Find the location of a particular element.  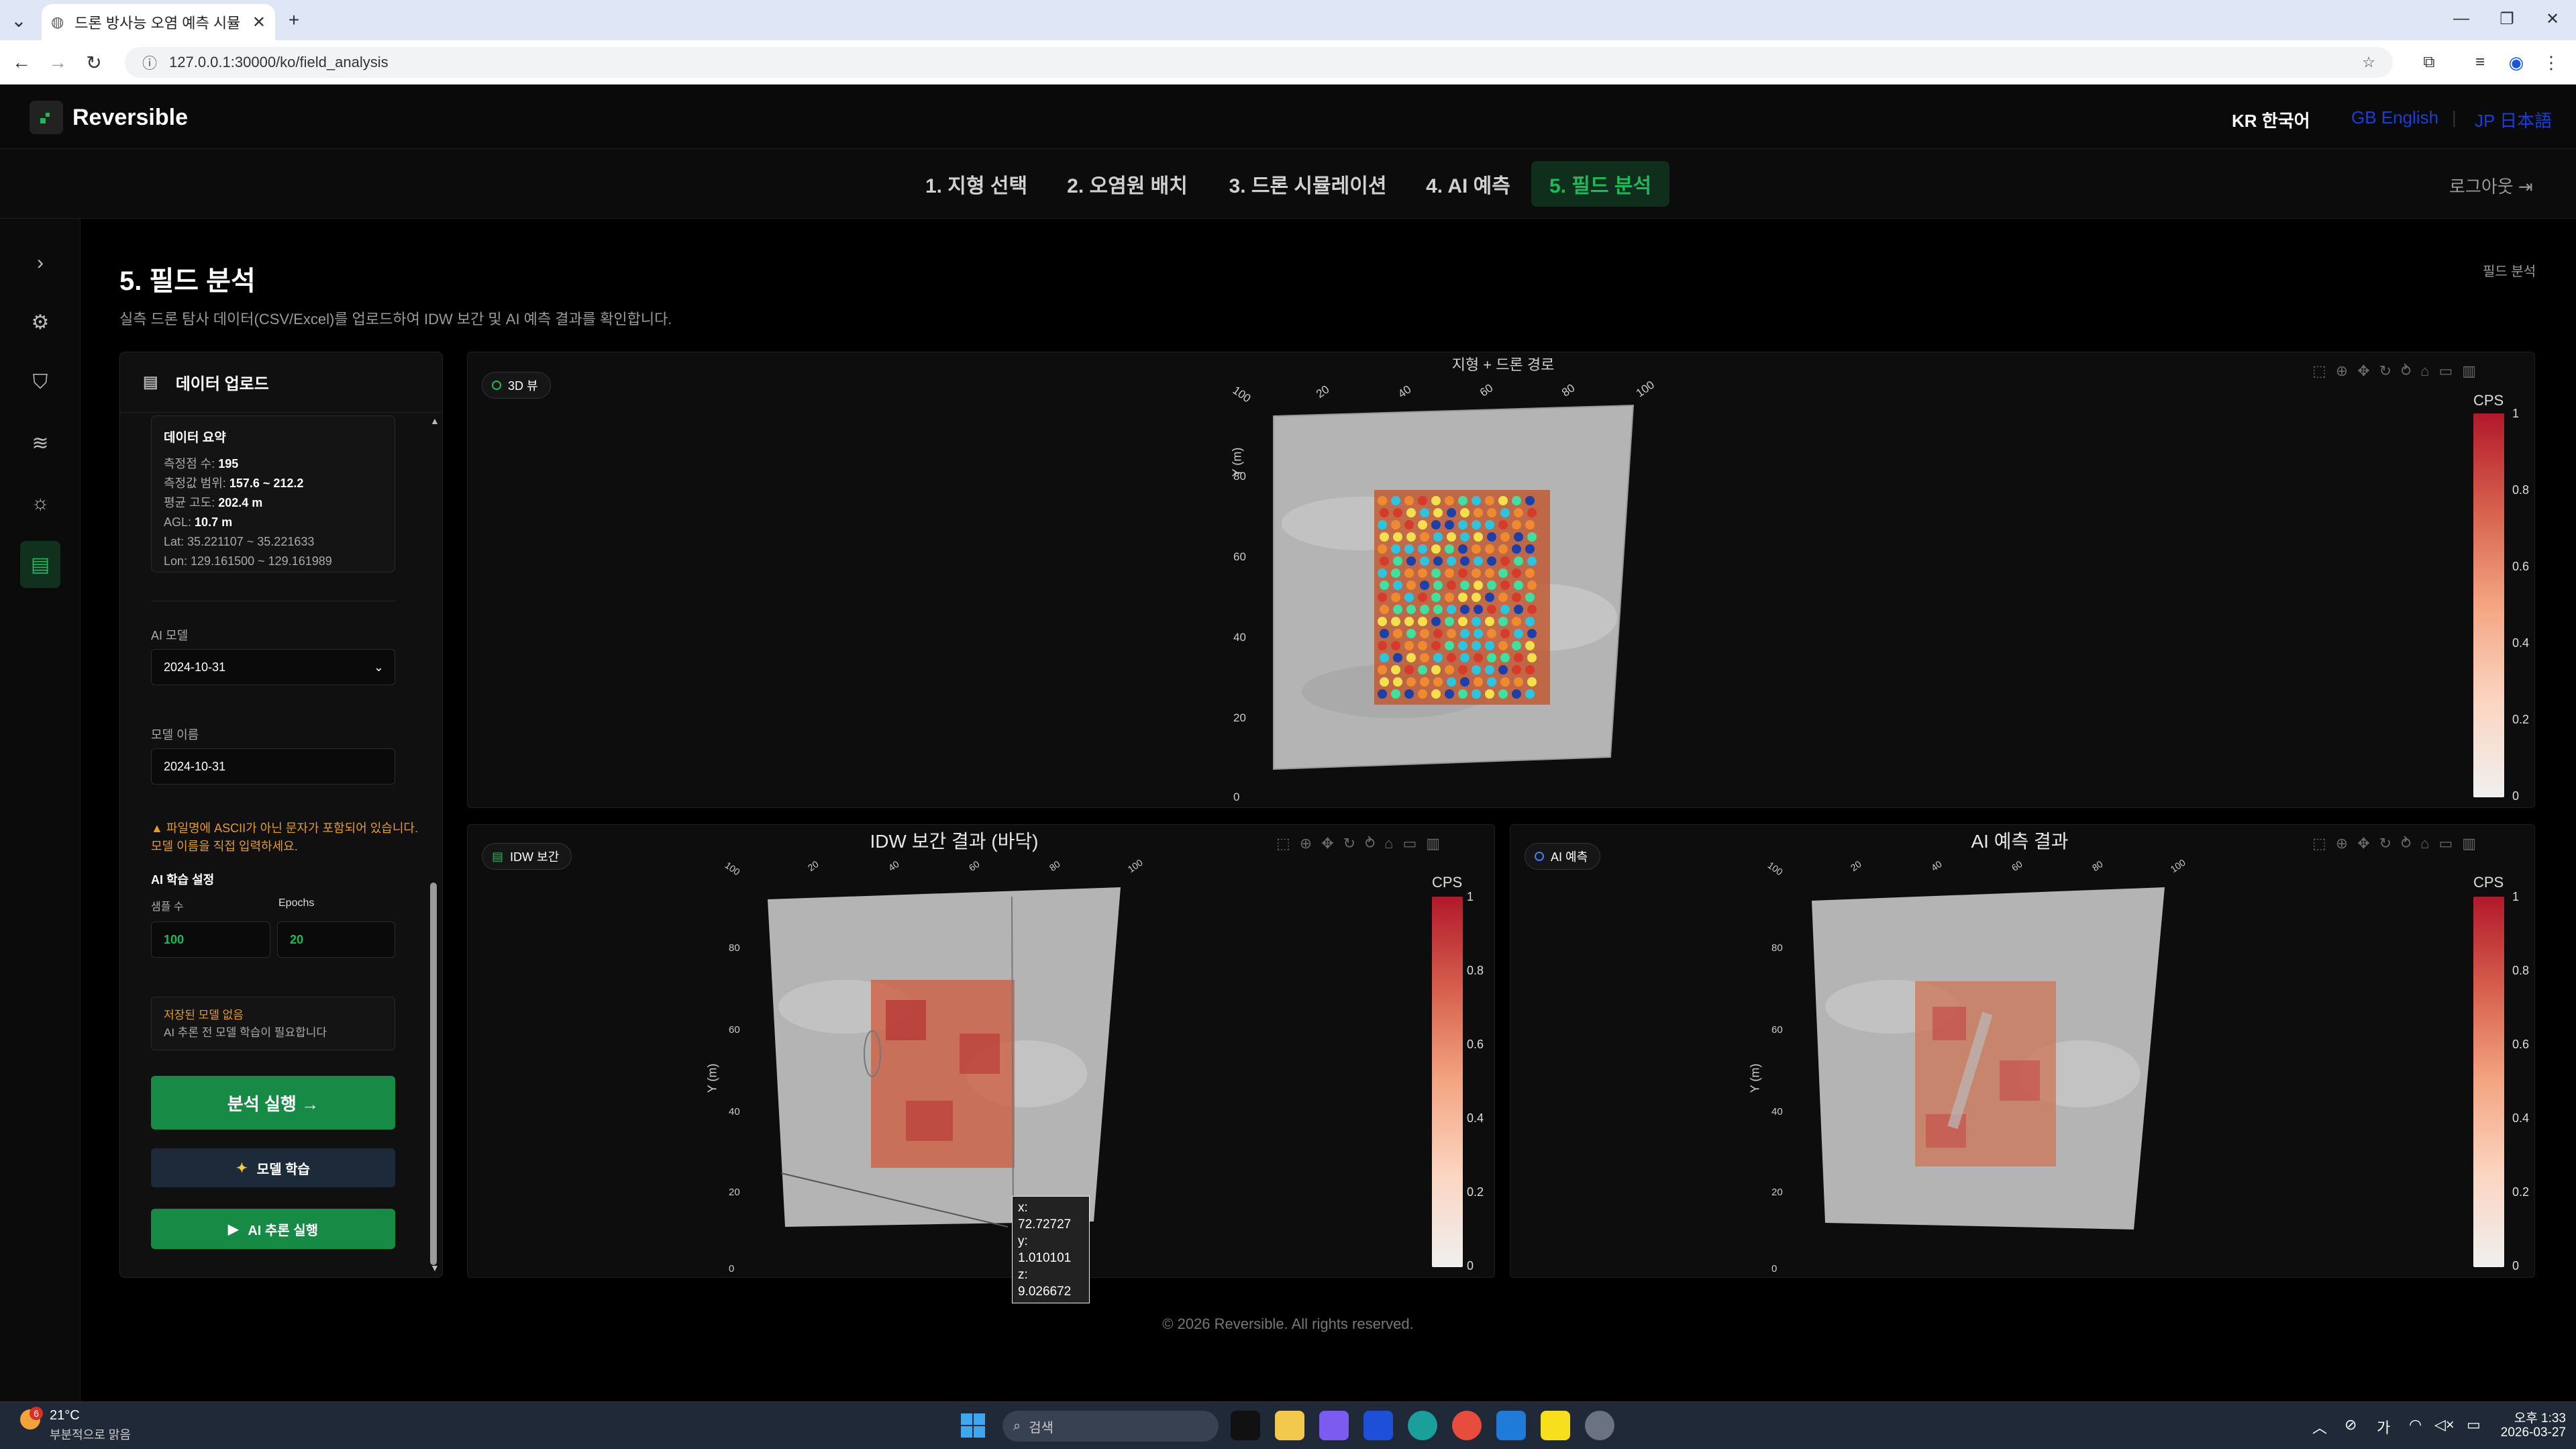

taskbar-search: ⌕ 검색 is located at coordinates (1110, 1426).